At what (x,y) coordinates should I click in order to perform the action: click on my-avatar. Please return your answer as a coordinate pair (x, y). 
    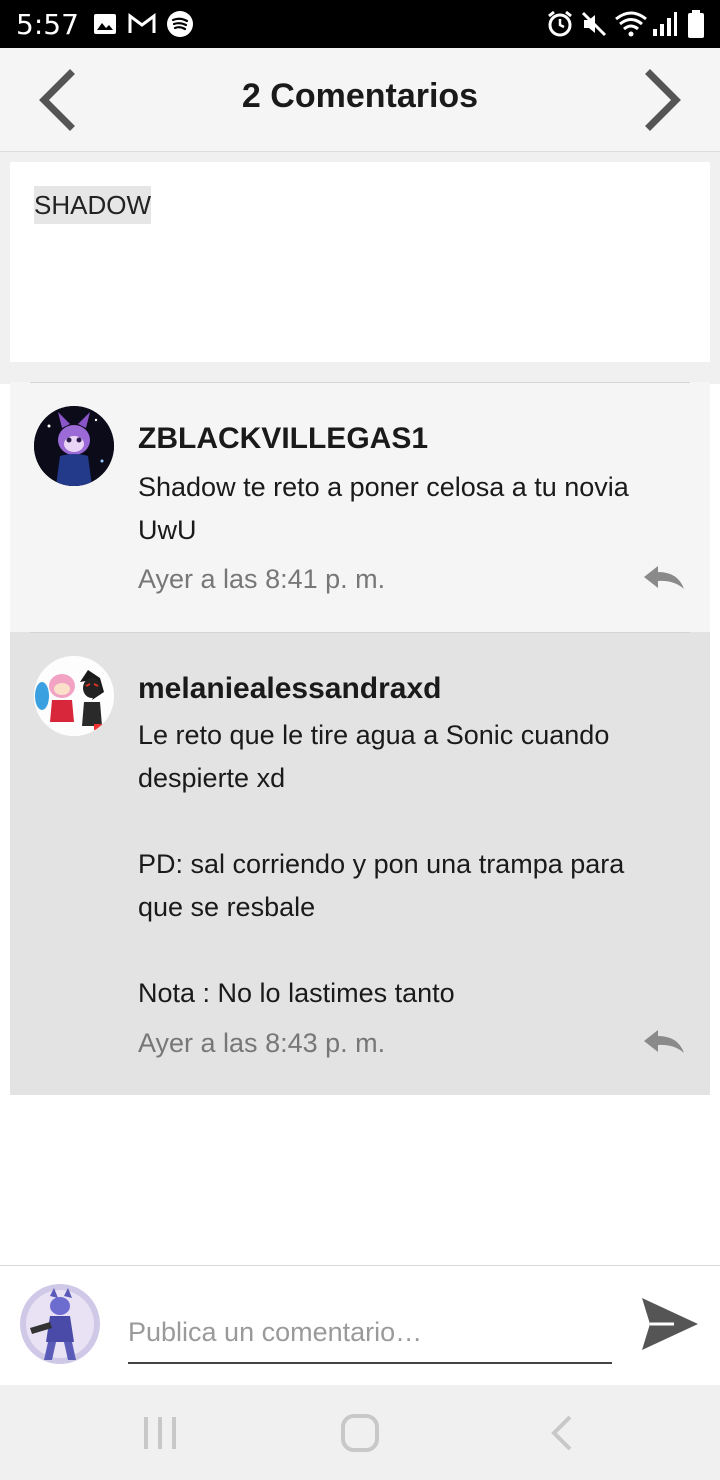
    Looking at the image, I should click on (60, 1324).